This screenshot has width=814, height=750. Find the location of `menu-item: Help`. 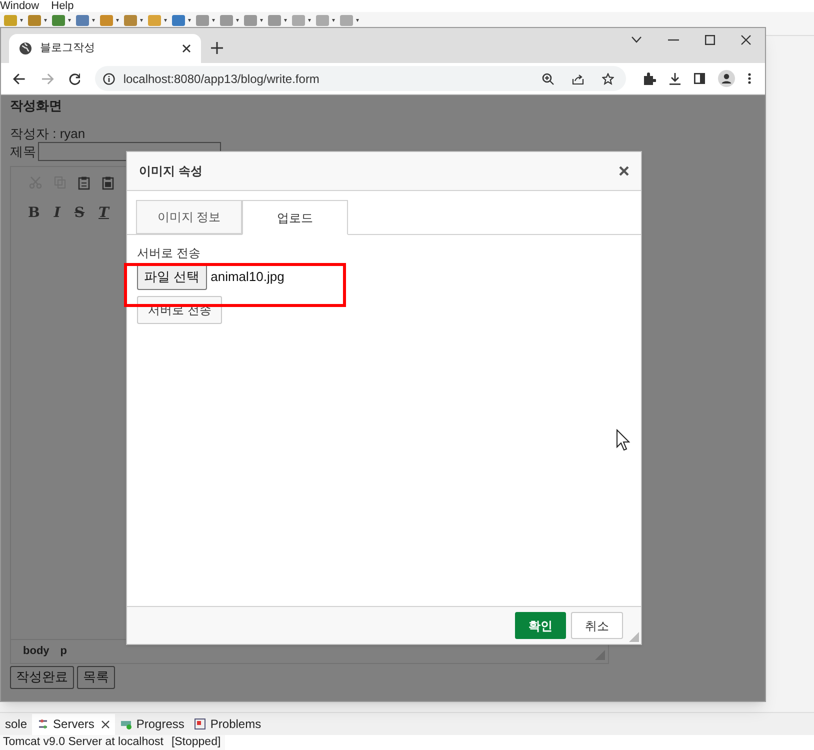

menu-item: Help is located at coordinates (62, 6).